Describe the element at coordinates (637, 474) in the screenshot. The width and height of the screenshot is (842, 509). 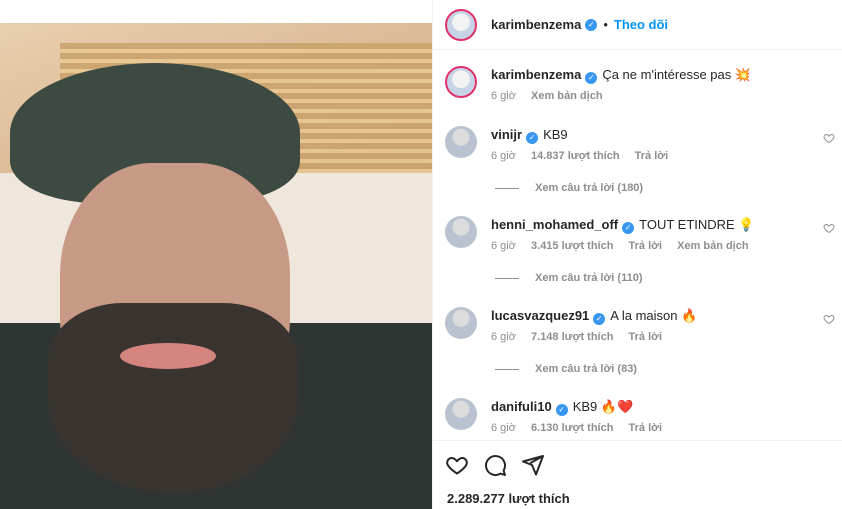
I see `post-footer: 2.289.277 lượt thích` at that location.